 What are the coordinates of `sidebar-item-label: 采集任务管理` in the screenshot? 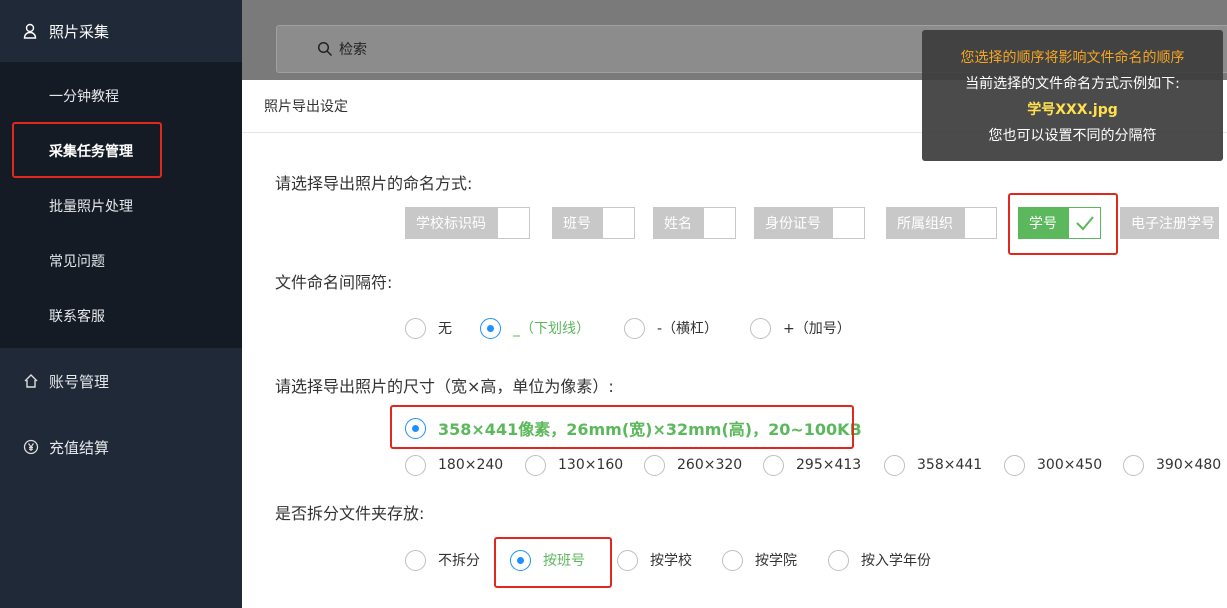 It's located at (91, 151).